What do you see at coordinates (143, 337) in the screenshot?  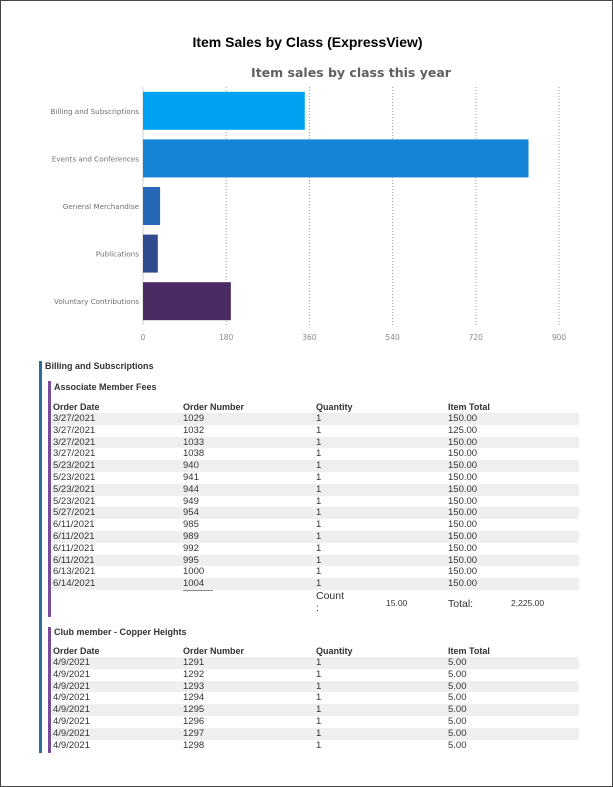 I see `x-tick-label: 0` at bounding box center [143, 337].